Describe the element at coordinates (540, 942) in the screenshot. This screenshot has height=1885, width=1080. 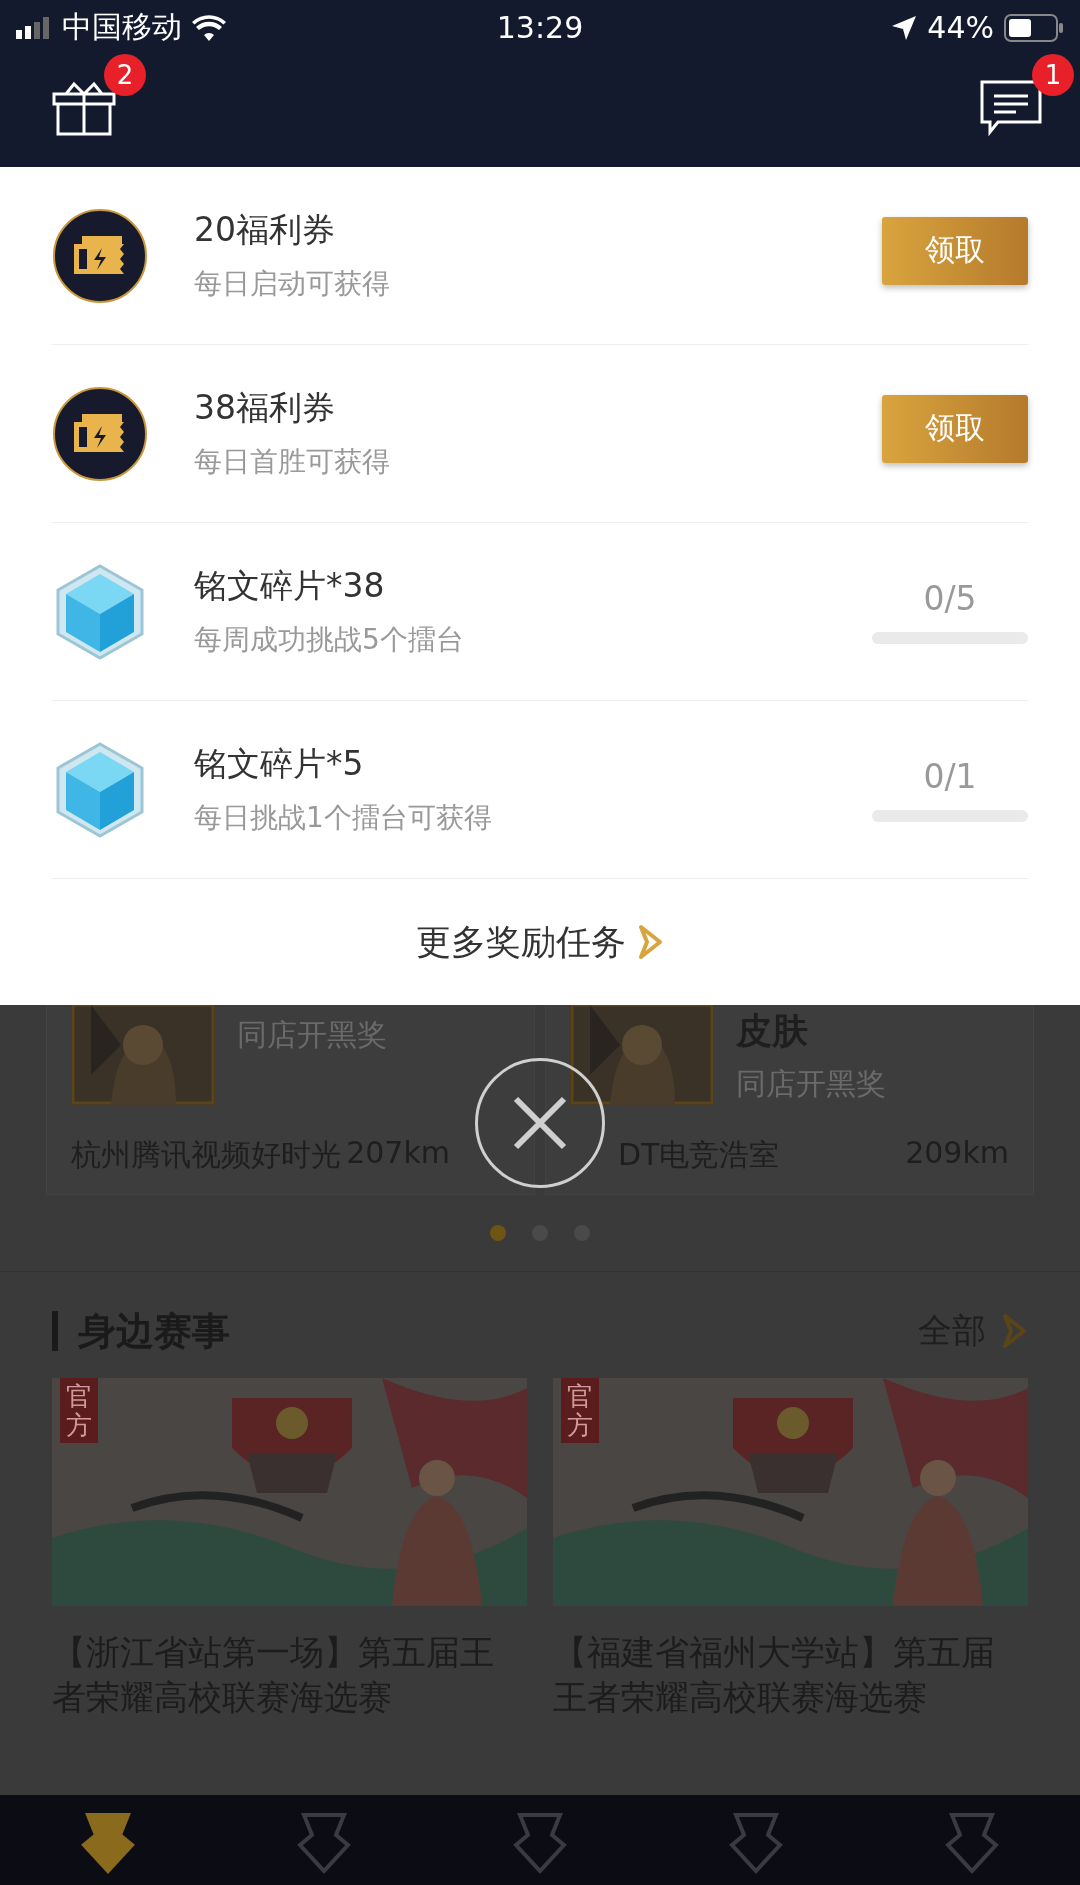
I see `more-tasks-link: 更多奖励任务` at that location.